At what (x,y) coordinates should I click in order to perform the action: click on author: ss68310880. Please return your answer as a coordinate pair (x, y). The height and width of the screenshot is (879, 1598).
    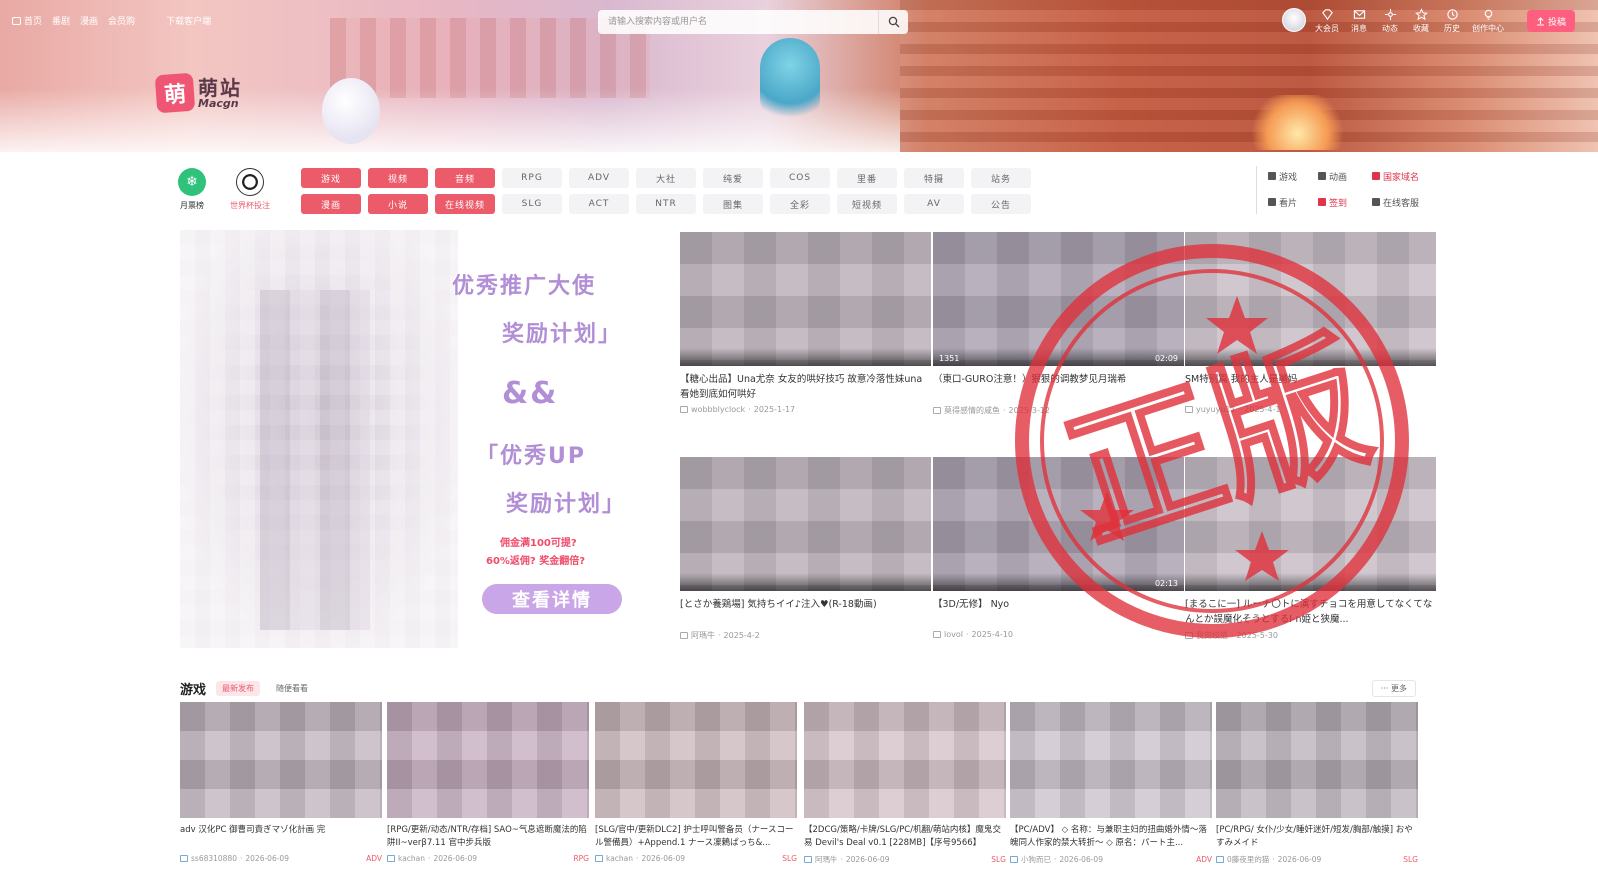
    Looking at the image, I should click on (214, 858).